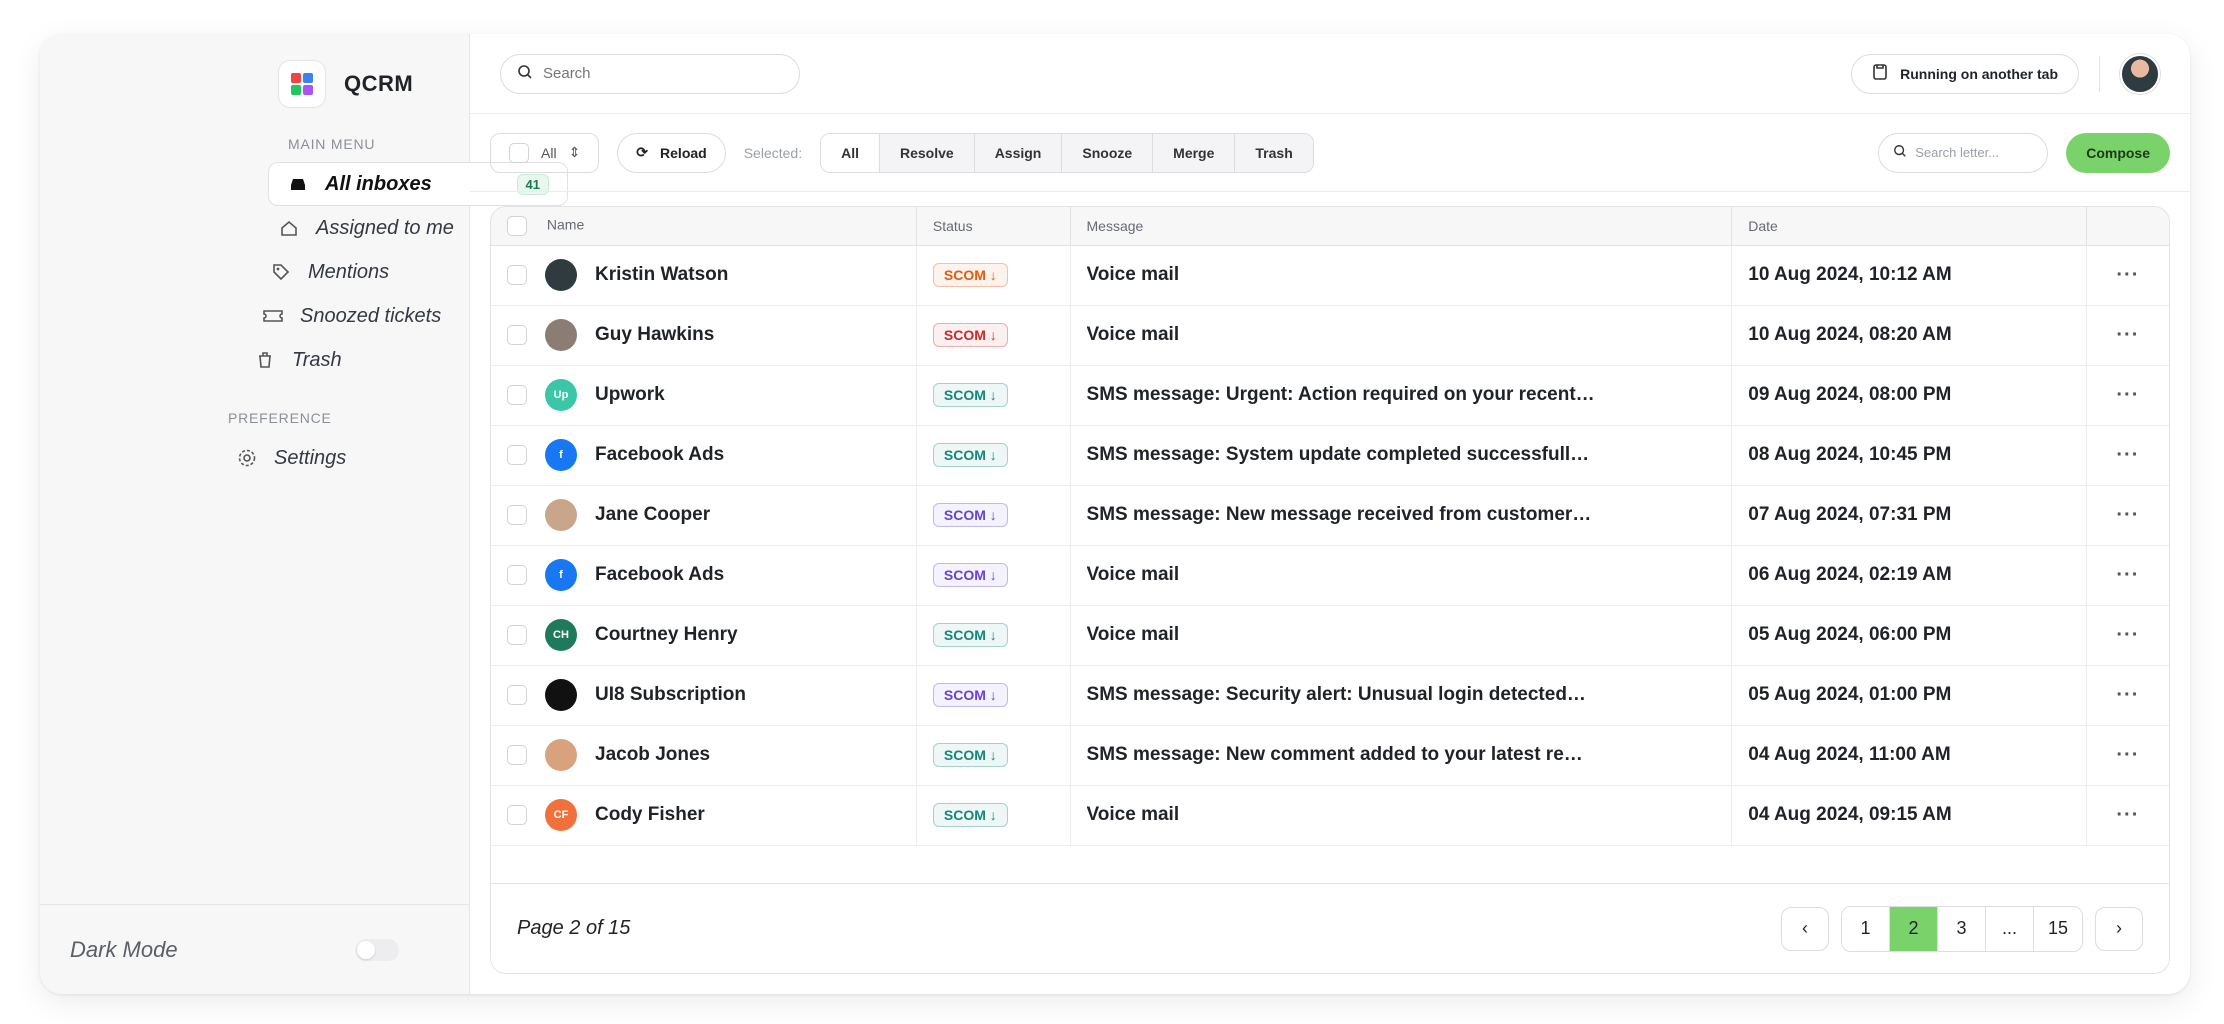 Image resolution: width=2224 pixels, height=1024 pixels. What do you see at coordinates (1850, 814) in the screenshot?
I see `message-date: 04 Aug 2024, 09:15 AM` at bounding box center [1850, 814].